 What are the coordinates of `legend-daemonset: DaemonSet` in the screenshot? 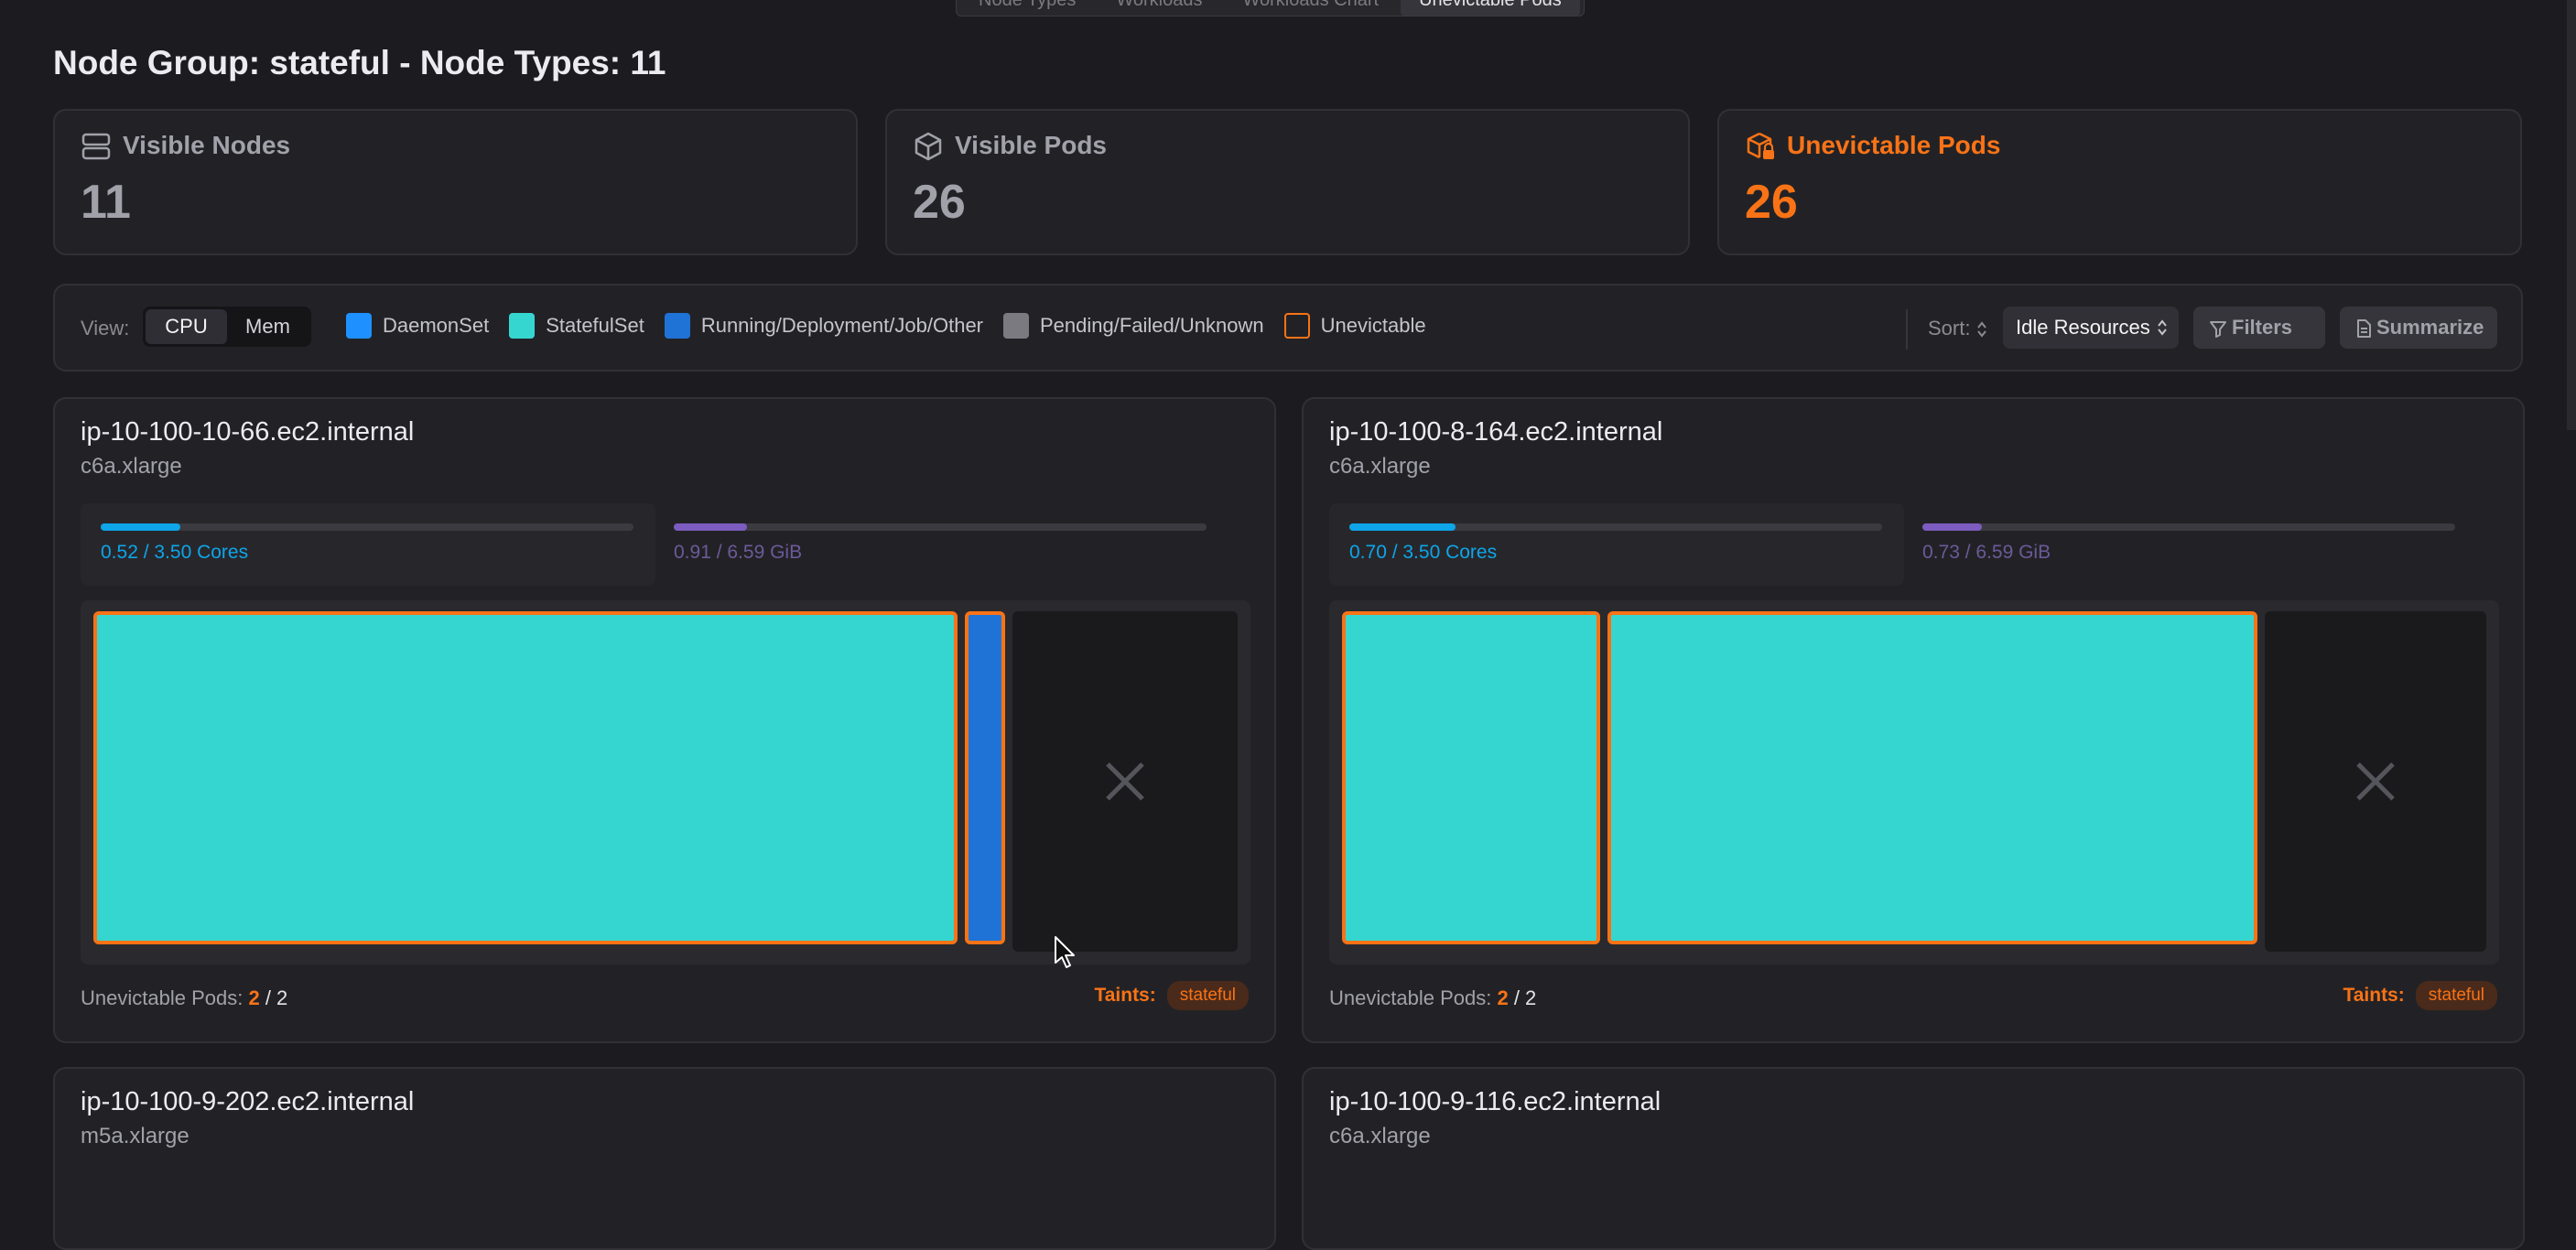 It's located at (418, 326).